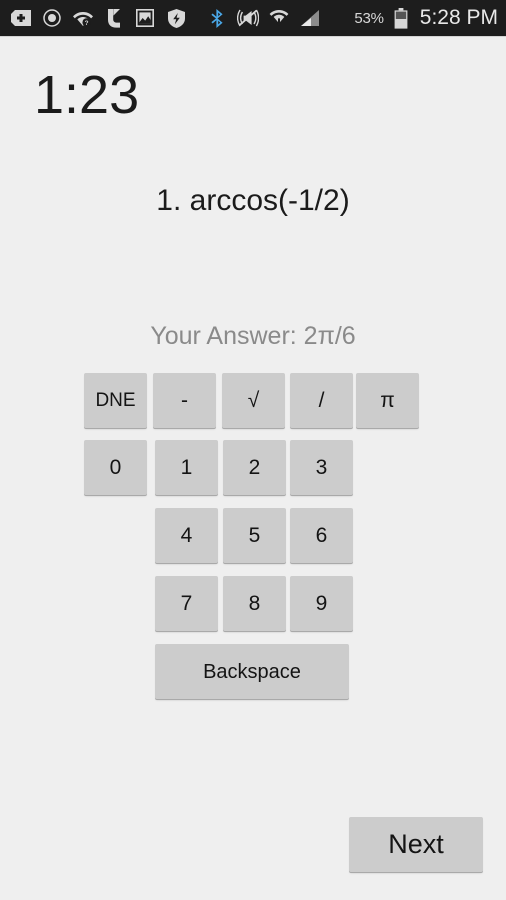 This screenshot has width=506, height=900. What do you see at coordinates (184, 400) in the screenshot?
I see `key-minus: -` at bounding box center [184, 400].